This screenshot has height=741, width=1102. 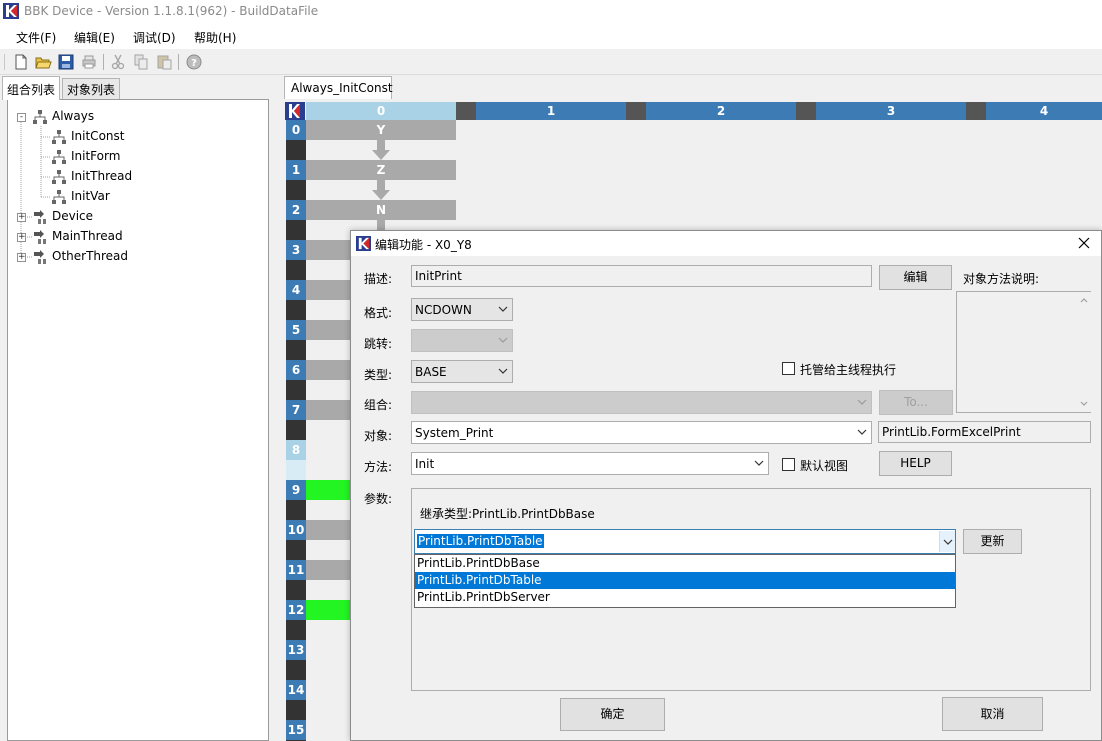 I want to click on tree-node-label: MainThread, so click(x=87, y=236).